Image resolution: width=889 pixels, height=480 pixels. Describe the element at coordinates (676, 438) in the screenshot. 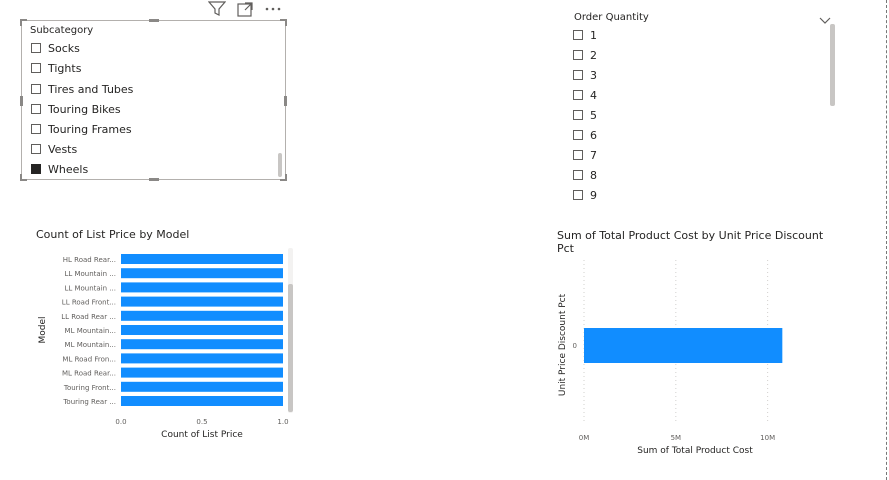

I see `x-tick-label: 5M` at that location.